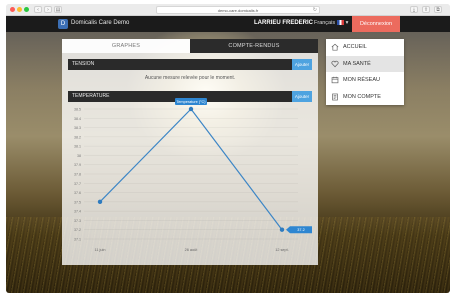 The image size is (455, 297). What do you see at coordinates (438, 9) in the screenshot?
I see `tabs-overview-button: ⧉` at bounding box center [438, 9].